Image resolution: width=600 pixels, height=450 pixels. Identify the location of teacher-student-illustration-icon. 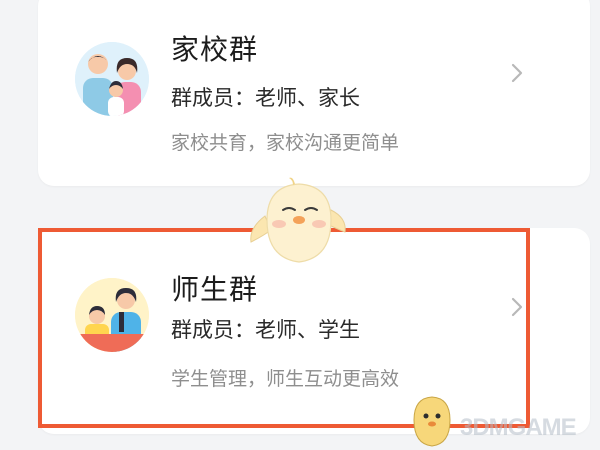
(112, 315).